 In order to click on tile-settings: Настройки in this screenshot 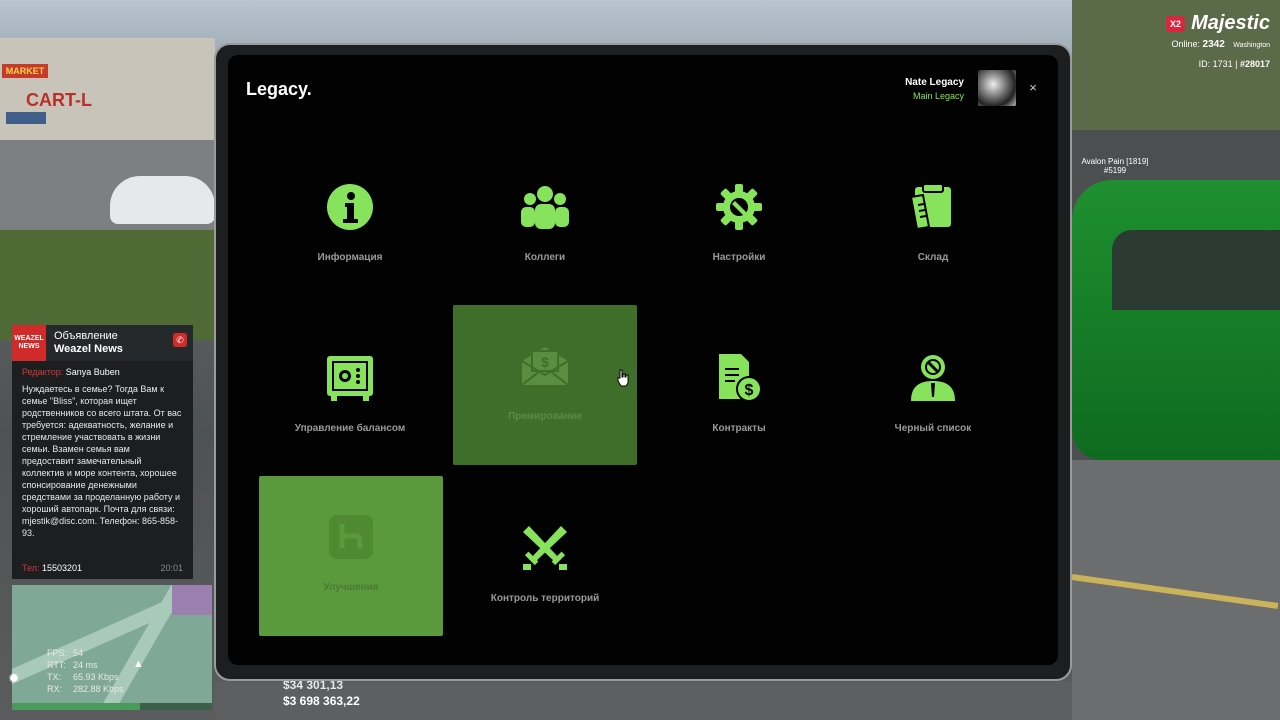, I will do `click(739, 226)`.